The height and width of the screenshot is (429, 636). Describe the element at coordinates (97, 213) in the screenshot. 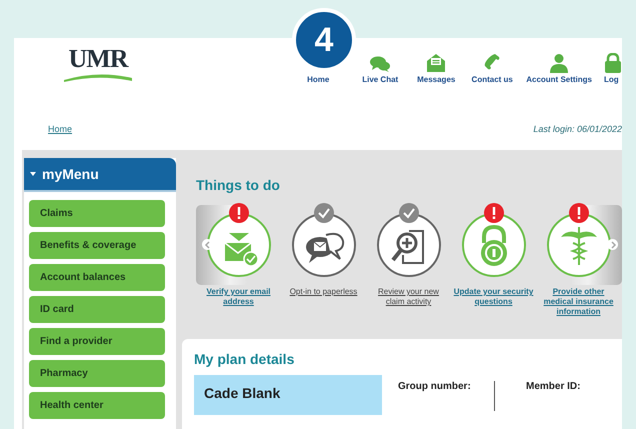

I see `menu-item: Claims` at that location.